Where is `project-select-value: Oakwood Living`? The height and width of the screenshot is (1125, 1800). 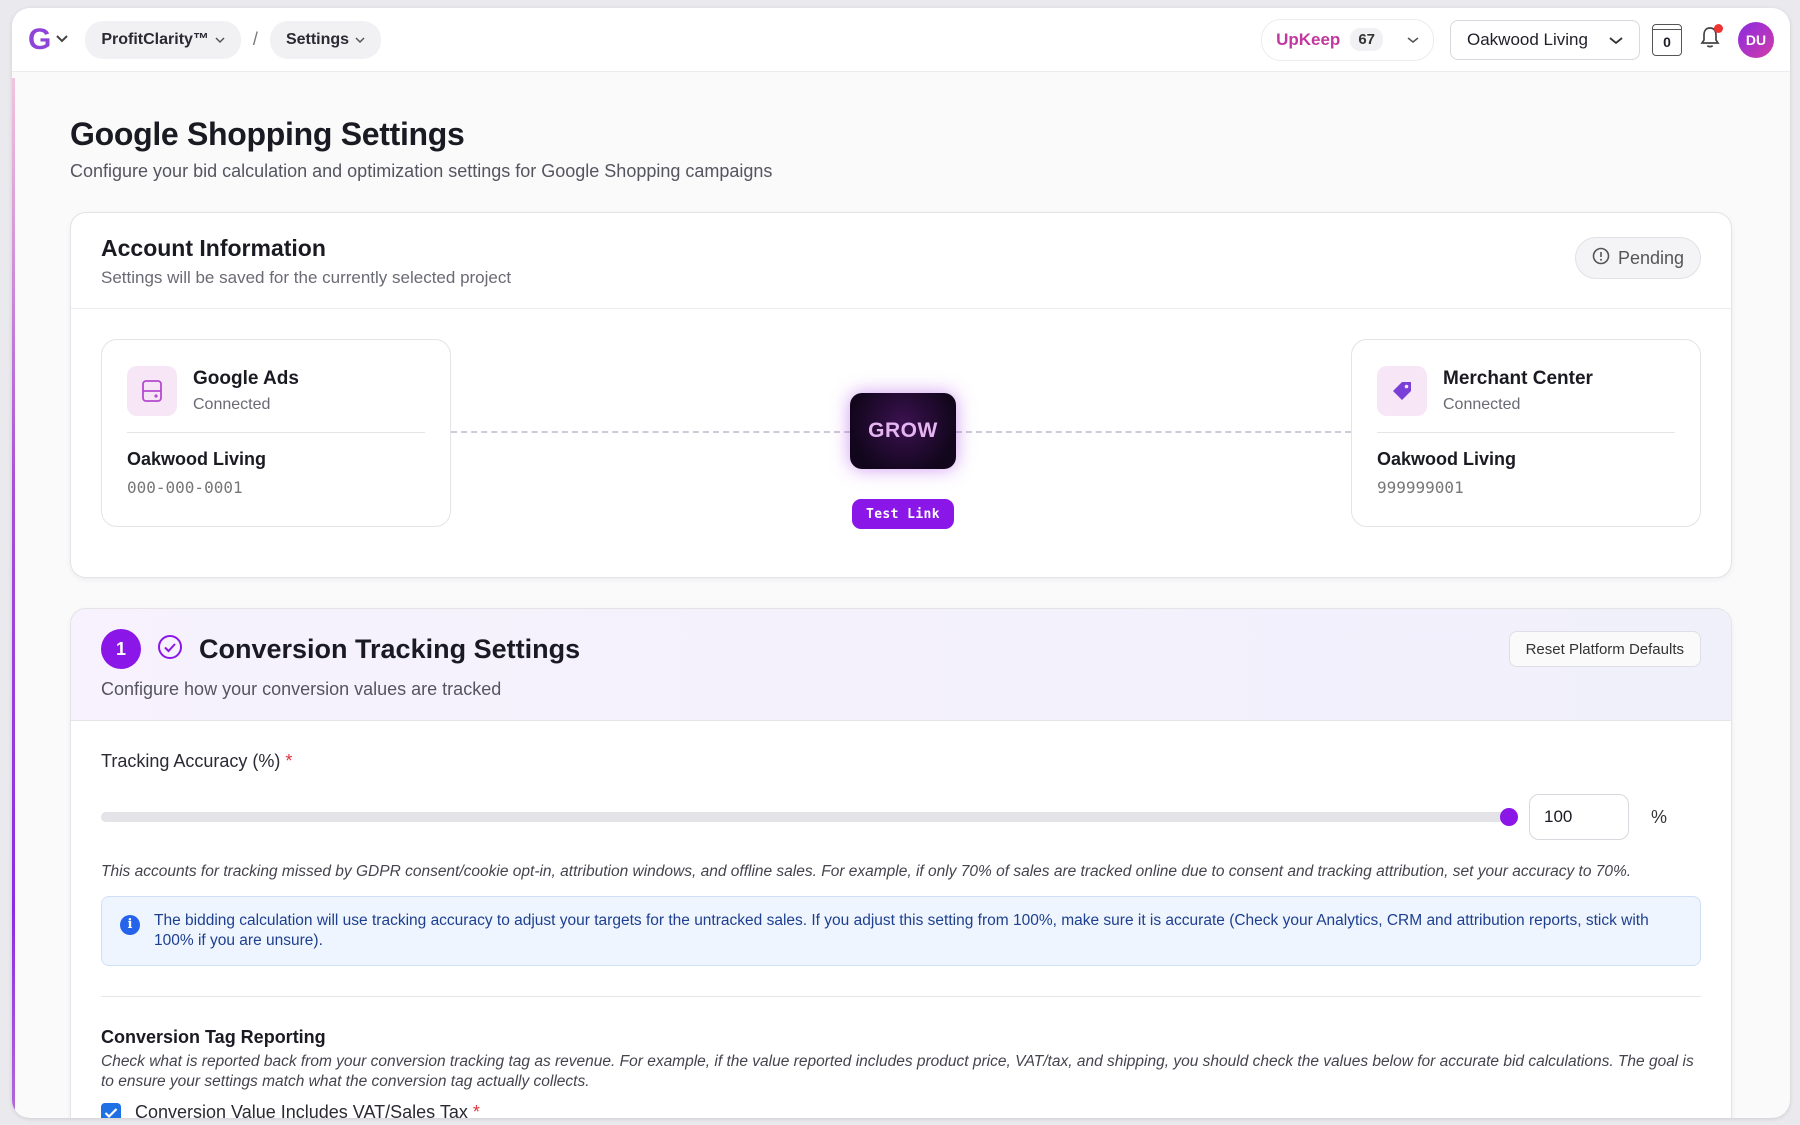
project-select-value: Oakwood Living is located at coordinates (1527, 39).